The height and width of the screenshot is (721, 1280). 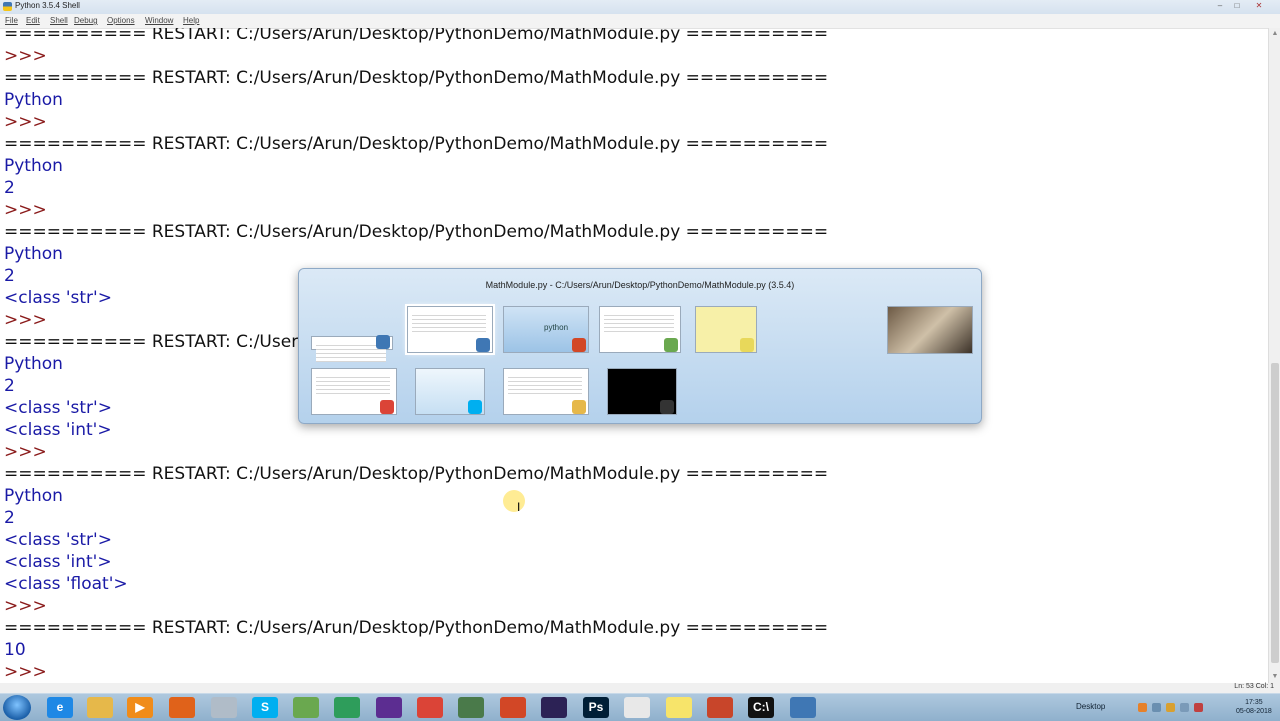 What do you see at coordinates (66, 584) in the screenshot?
I see `shell-line-output: <class 'float'>` at bounding box center [66, 584].